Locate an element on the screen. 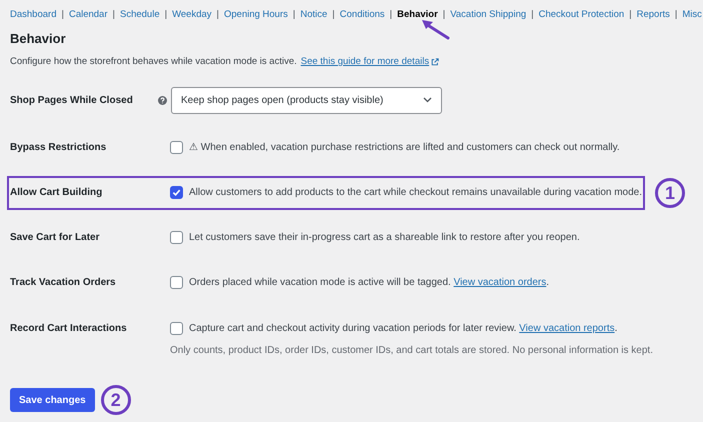 The height and width of the screenshot is (422, 703). setting-label: Record Cart Interactions is located at coordinates (69, 329).